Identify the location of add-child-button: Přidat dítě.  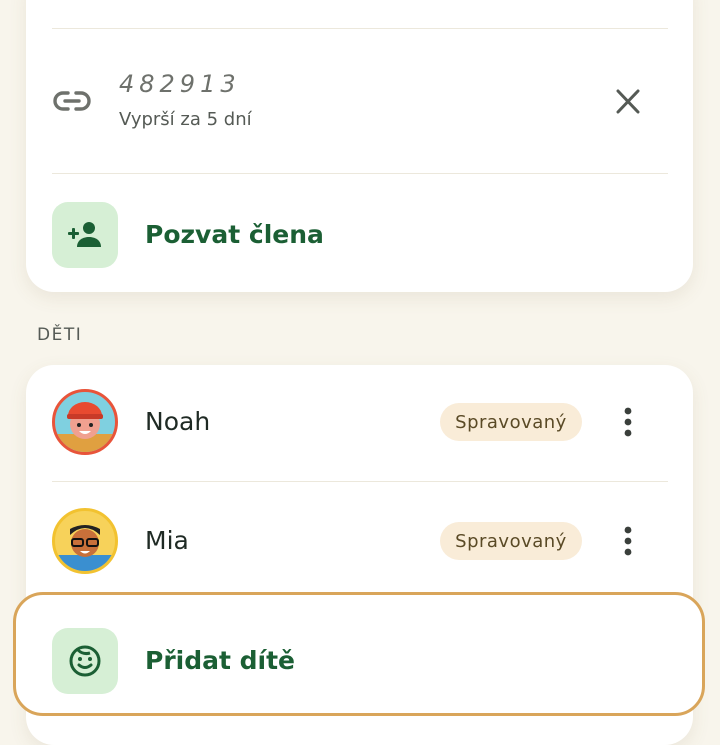
(220, 660).